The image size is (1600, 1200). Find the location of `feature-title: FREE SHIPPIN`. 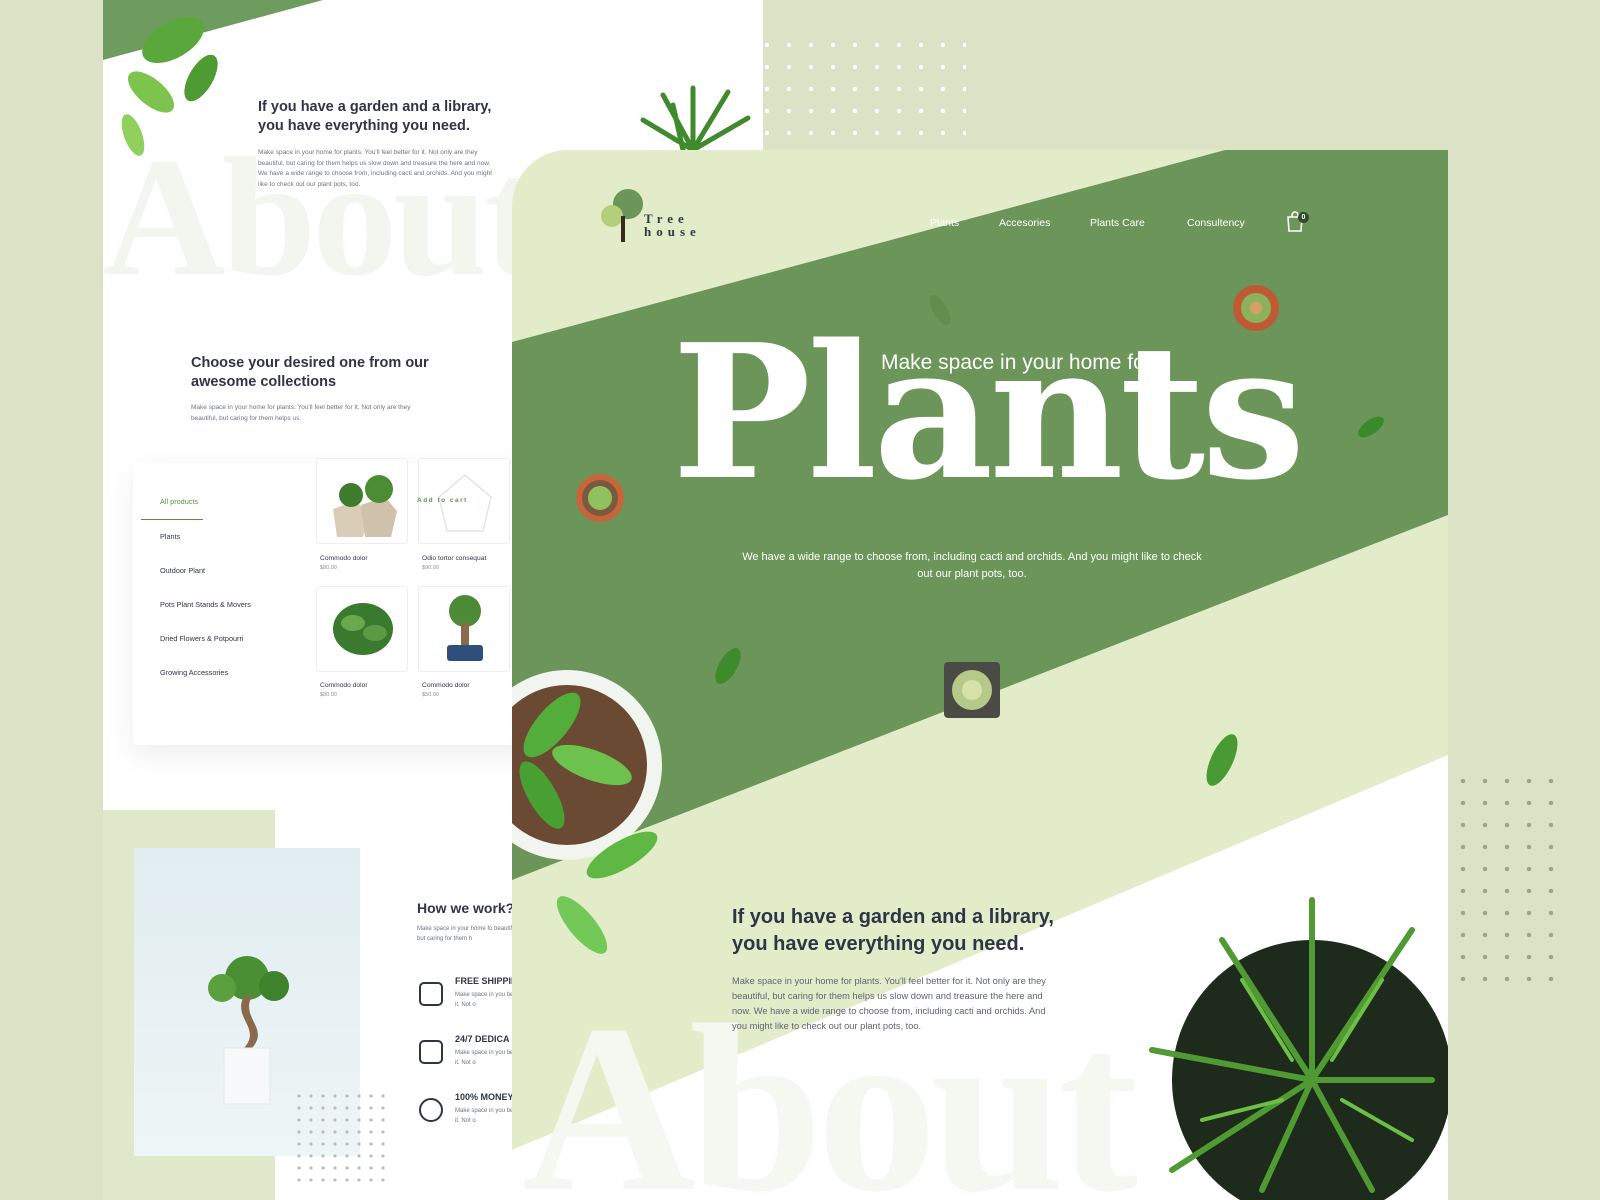

feature-title: FREE SHIPPIN is located at coordinates (486, 981).